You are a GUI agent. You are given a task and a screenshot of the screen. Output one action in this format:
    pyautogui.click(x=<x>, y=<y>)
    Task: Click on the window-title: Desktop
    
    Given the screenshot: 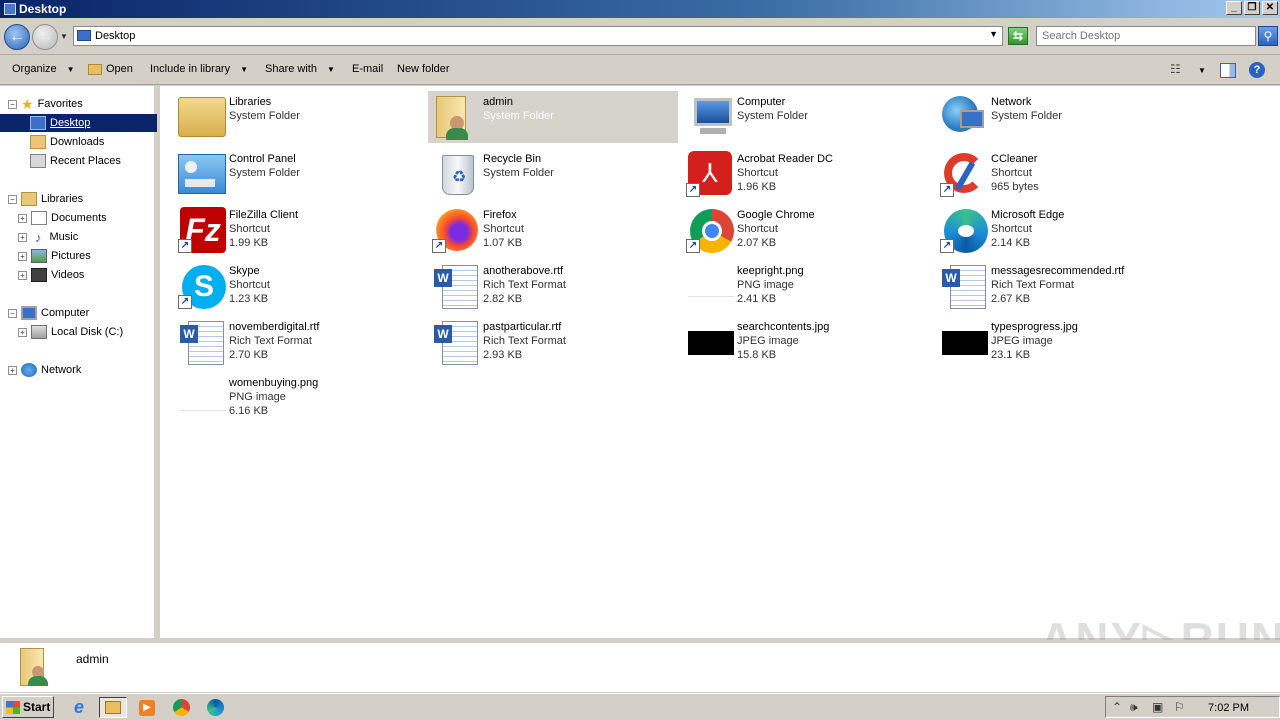 What is the action you would take?
    pyautogui.click(x=35, y=9)
    